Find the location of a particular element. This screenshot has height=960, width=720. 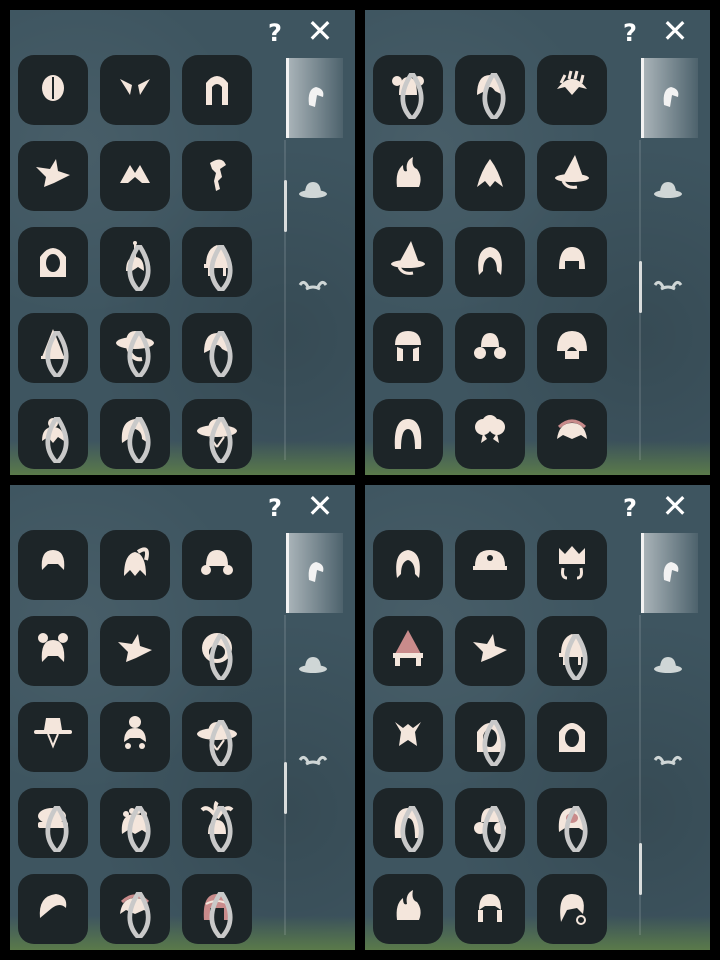

hair-mushroom-icon is located at coordinates (572, 348).